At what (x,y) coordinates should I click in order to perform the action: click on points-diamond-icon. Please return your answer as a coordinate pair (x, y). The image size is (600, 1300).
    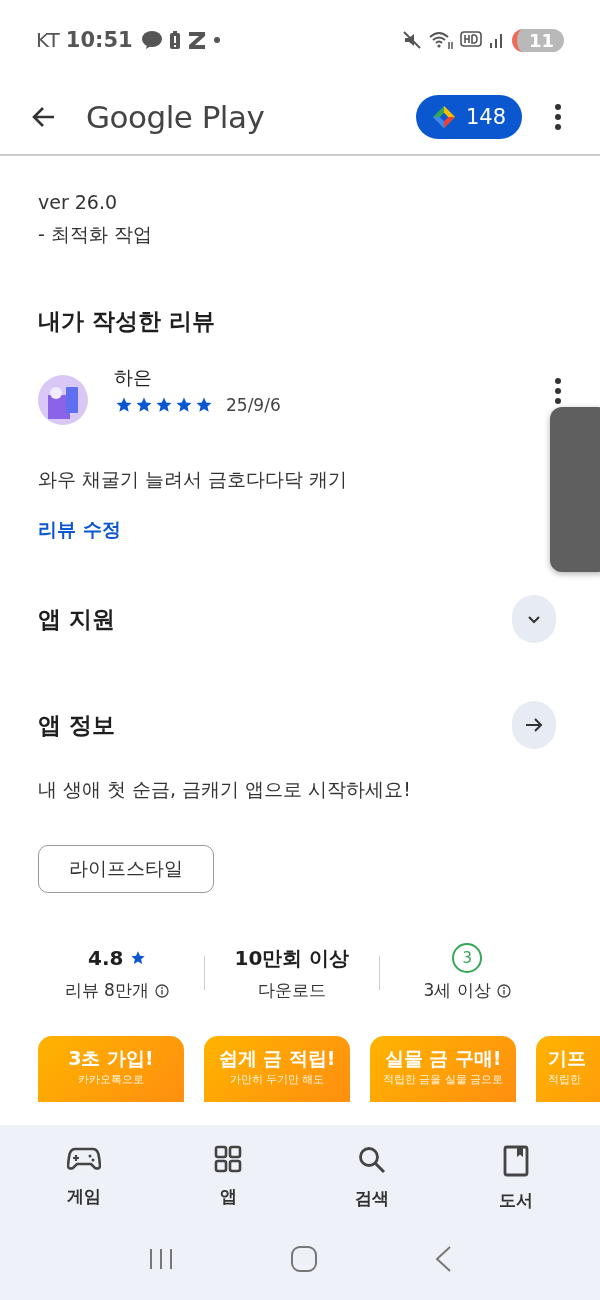
    Looking at the image, I should click on (443, 117).